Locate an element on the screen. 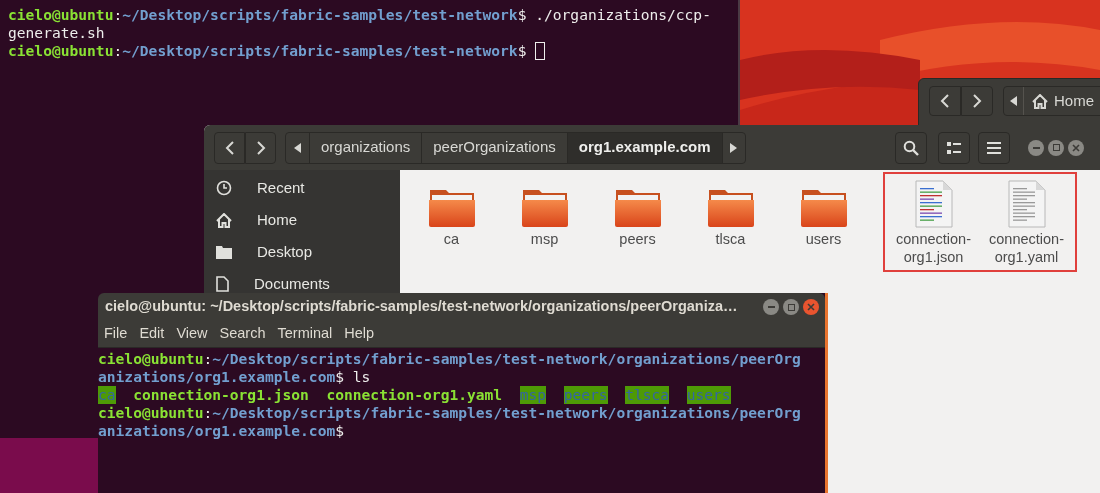 This screenshot has width=1100, height=493. folder-item: msp is located at coordinates (544, 213).